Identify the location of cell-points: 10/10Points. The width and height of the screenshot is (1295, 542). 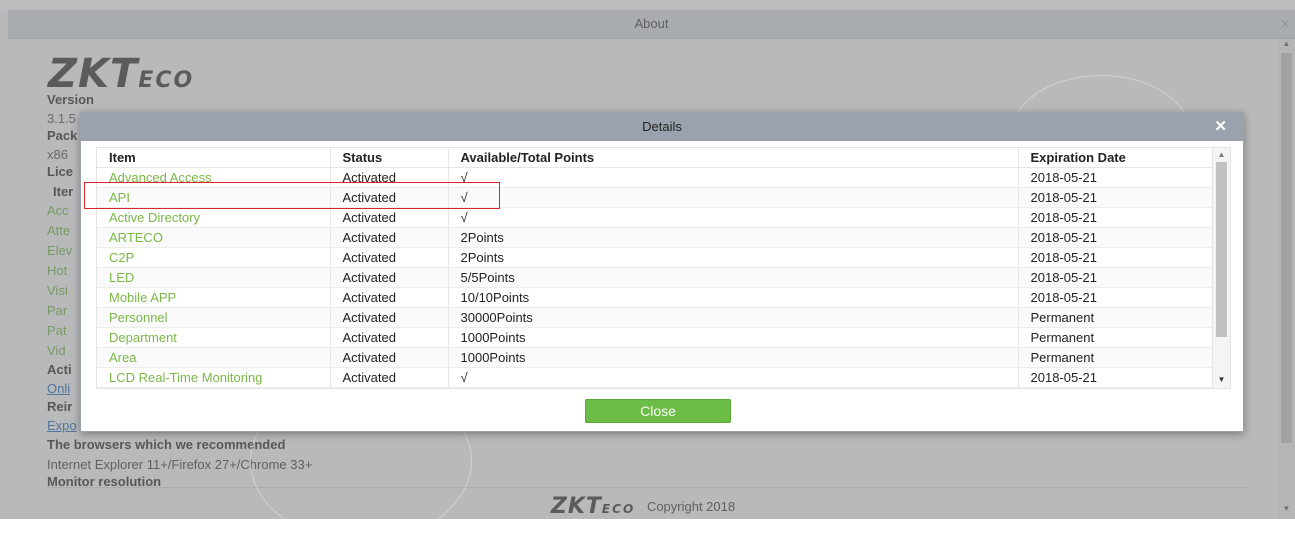
(733, 297).